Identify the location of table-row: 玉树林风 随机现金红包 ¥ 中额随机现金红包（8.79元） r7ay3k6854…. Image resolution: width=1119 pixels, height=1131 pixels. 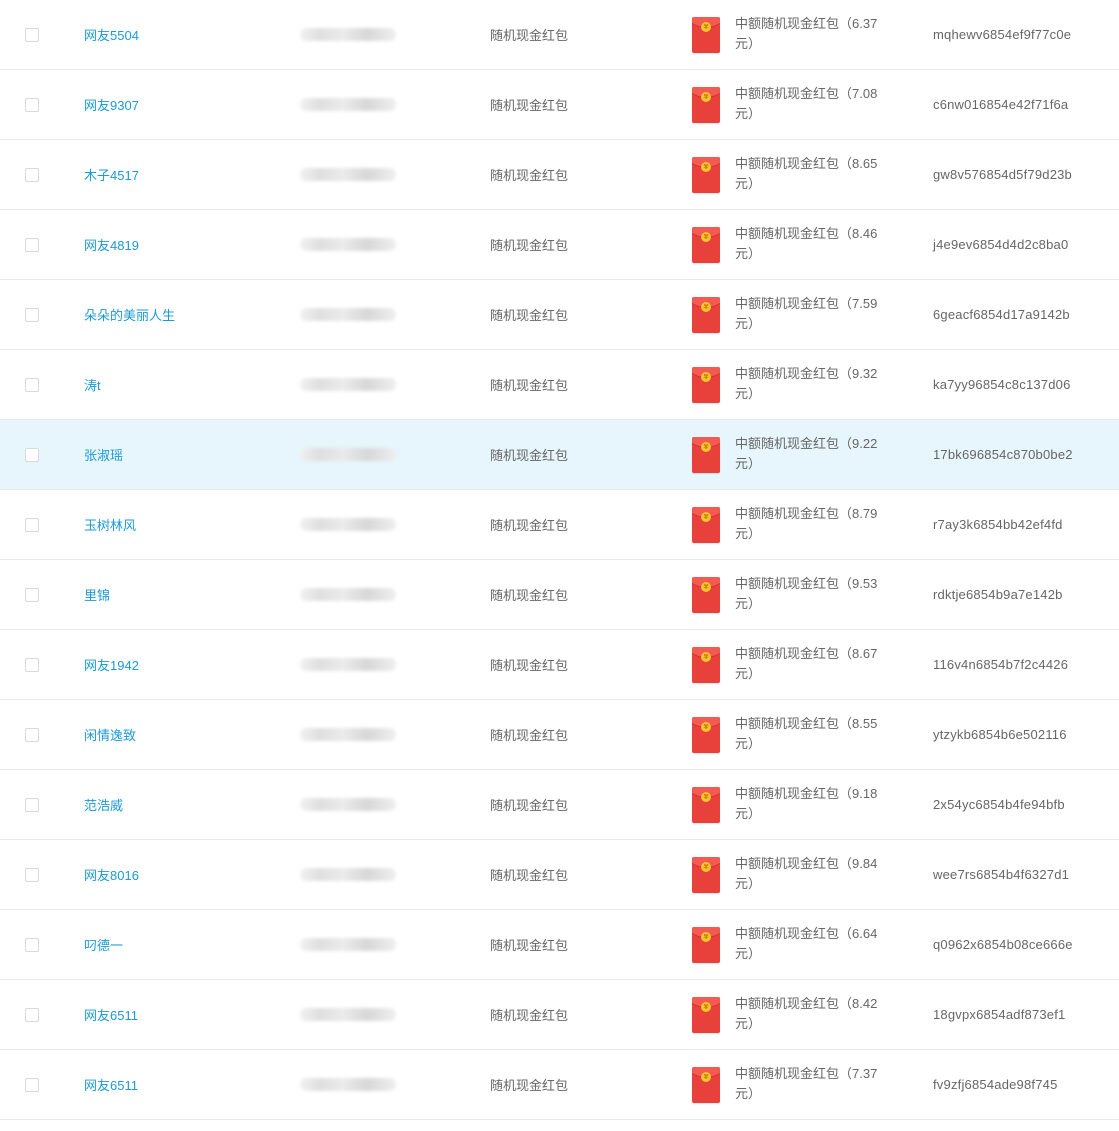
(559, 525).